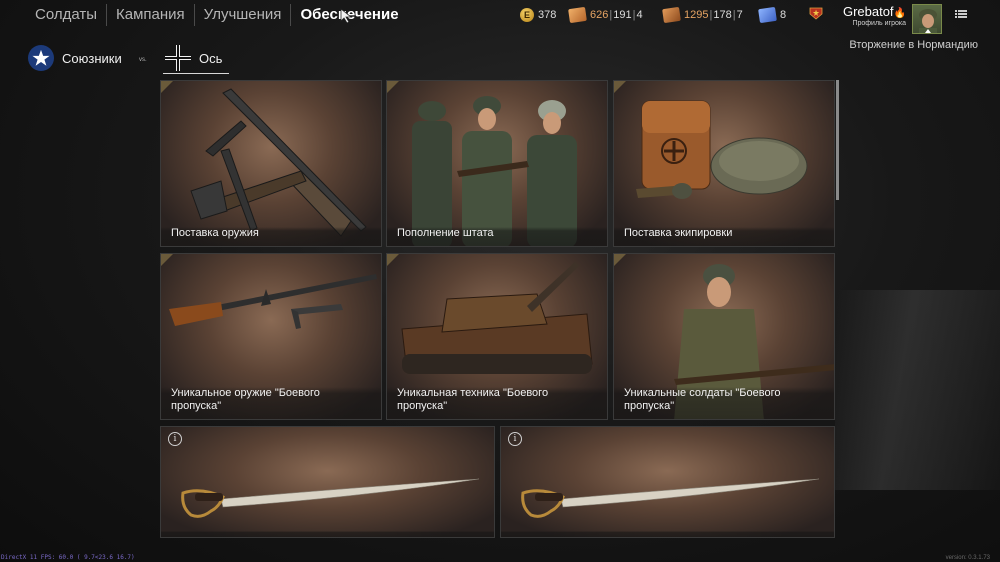  I want to click on card-staff-replenish: Пополнение штата, so click(497, 163).